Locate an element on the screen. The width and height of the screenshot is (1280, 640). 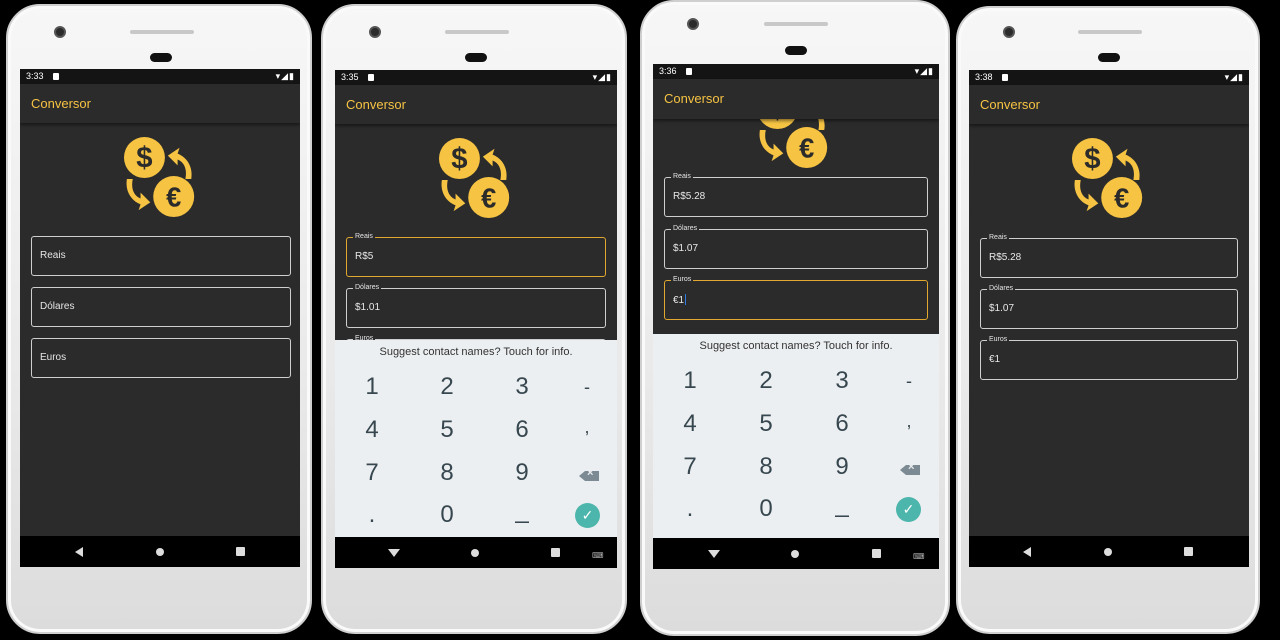
status-bar: 3:35 ▾◢▮ is located at coordinates (476, 77).